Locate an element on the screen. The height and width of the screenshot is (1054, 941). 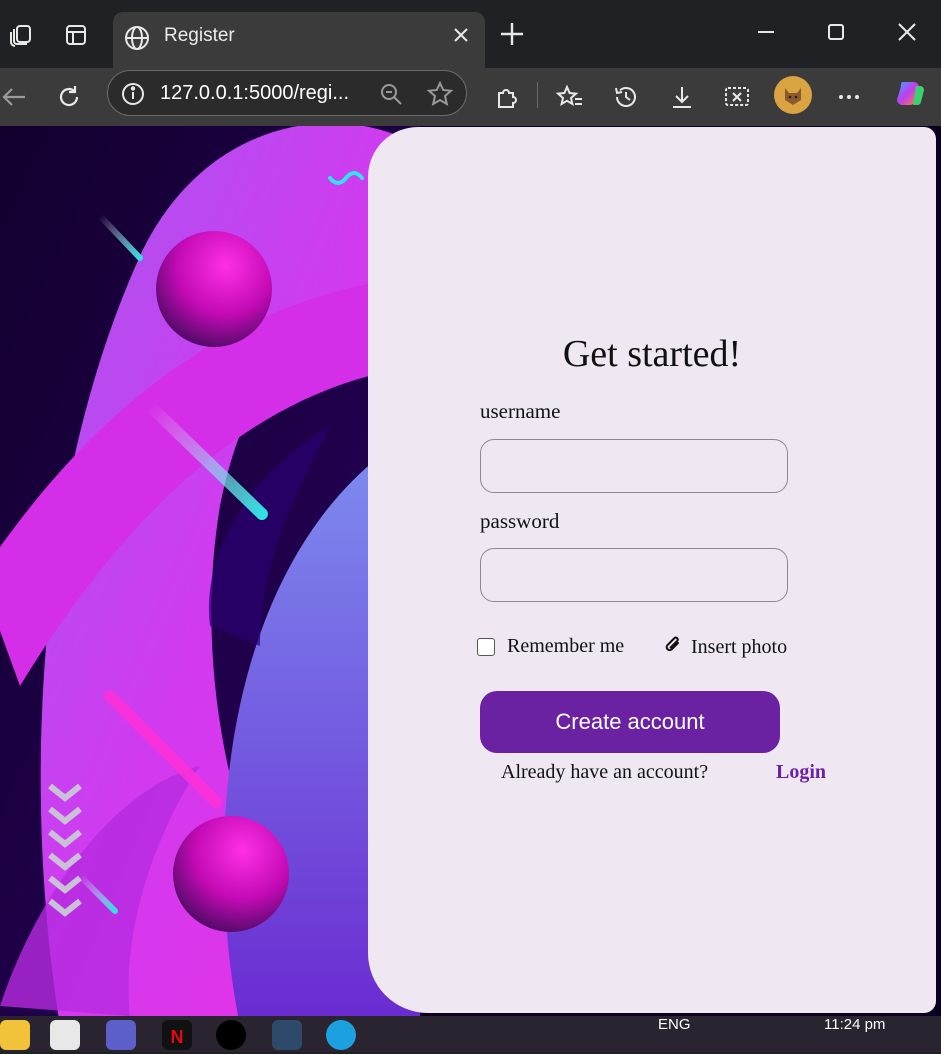
password-input is located at coordinates (634, 575).